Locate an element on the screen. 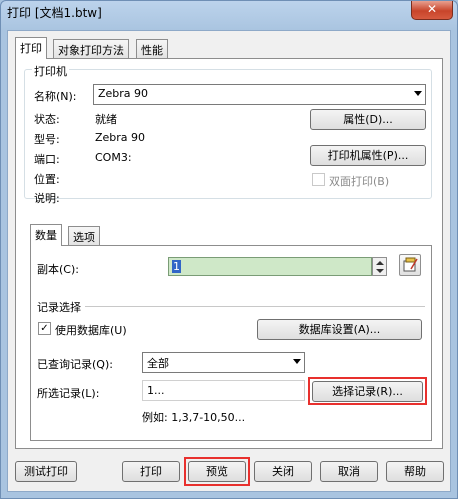 The image size is (458, 499). printer-model-label: 型号: is located at coordinates (47, 139).